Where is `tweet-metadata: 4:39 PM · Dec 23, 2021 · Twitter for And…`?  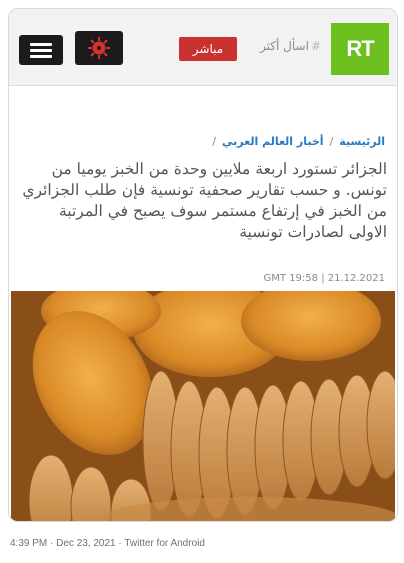 tweet-metadata: 4:39 PM · Dec 23, 2021 · Twitter for And… is located at coordinates (107, 543).